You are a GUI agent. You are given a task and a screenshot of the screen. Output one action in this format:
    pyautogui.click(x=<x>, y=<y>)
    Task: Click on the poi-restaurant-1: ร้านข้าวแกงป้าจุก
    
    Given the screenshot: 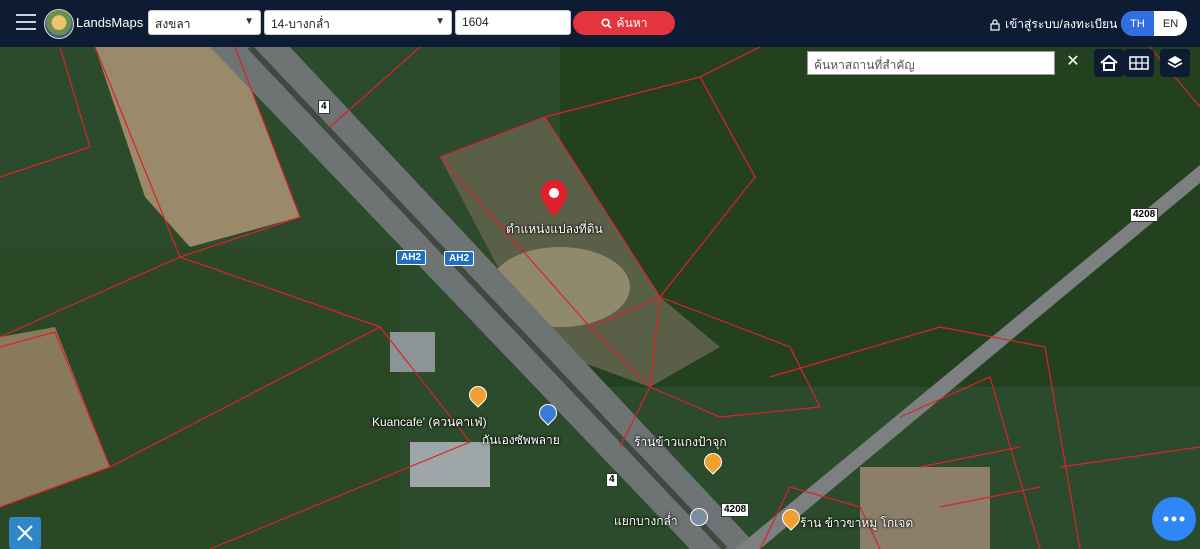 What is the action you would take?
    pyautogui.click(x=680, y=442)
    